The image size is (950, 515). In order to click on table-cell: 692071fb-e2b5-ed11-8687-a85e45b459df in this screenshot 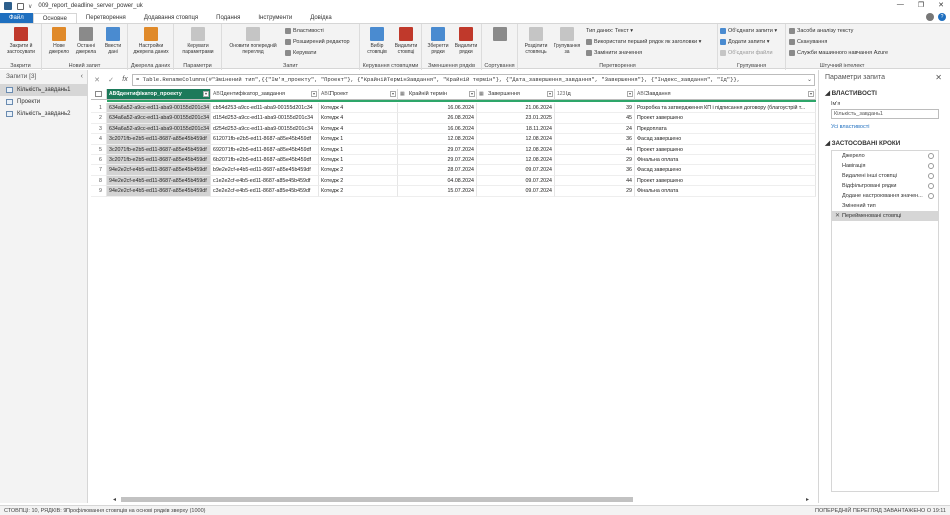, I will do `click(265, 149)`.